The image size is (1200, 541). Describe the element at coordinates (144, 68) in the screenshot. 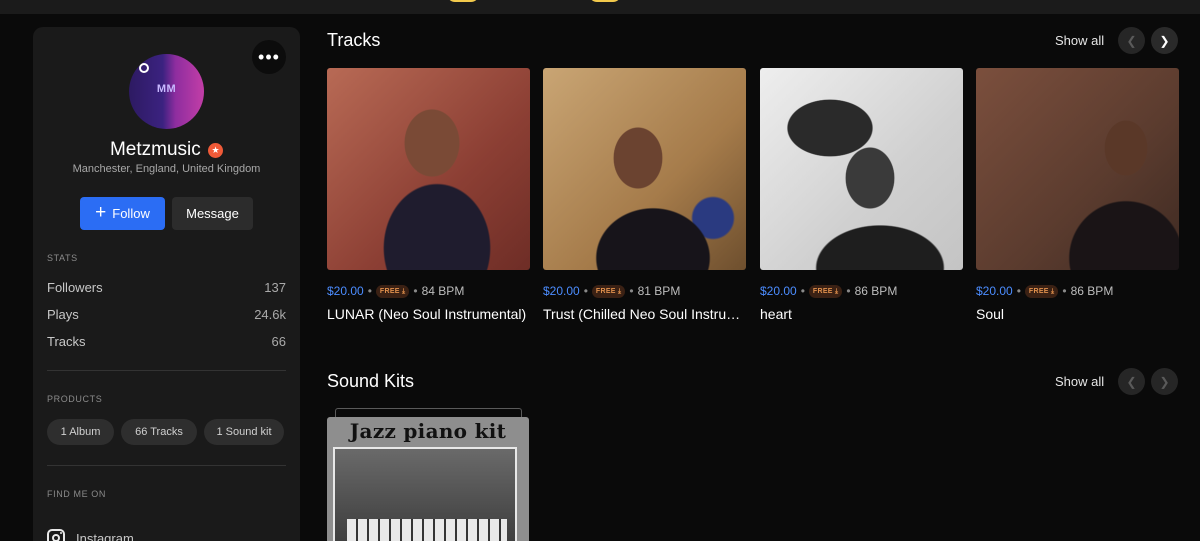

I see `avatar-ring-decoration` at that location.